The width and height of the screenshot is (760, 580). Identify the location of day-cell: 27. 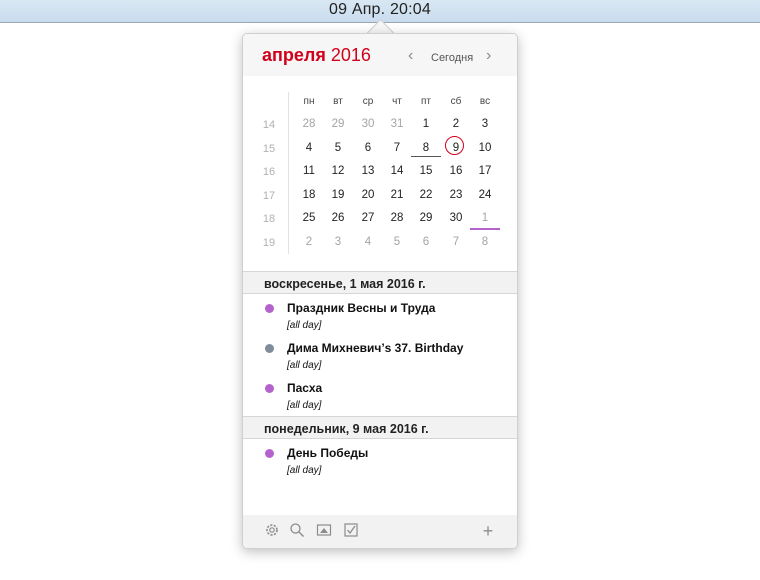
(368, 218).